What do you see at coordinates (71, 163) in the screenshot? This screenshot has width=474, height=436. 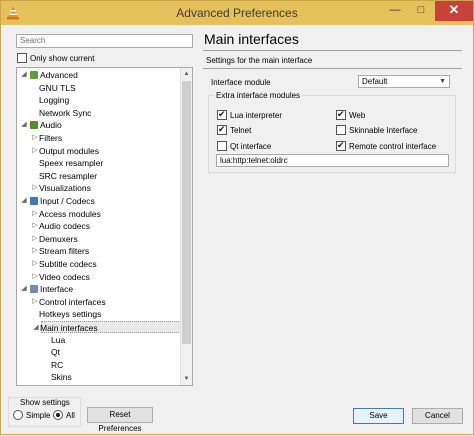 I see `tree-item-label: Speex resampler` at bounding box center [71, 163].